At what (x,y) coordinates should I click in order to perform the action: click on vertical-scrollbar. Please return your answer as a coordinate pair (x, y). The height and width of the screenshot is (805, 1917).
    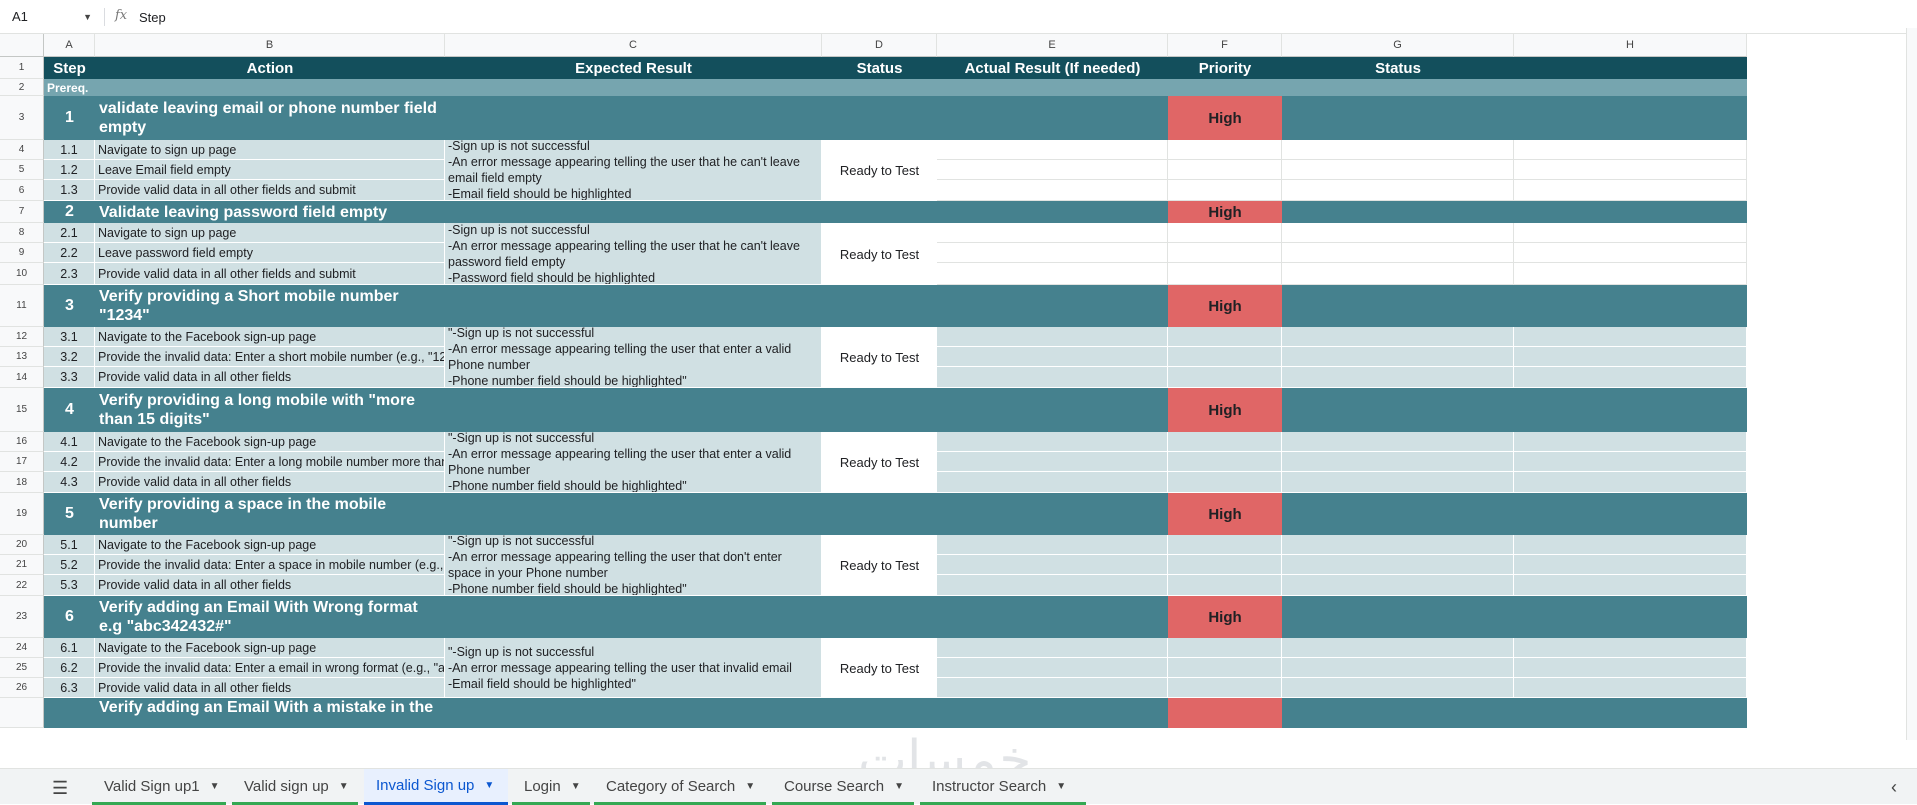
    Looking at the image, I should click on (1911, 384).